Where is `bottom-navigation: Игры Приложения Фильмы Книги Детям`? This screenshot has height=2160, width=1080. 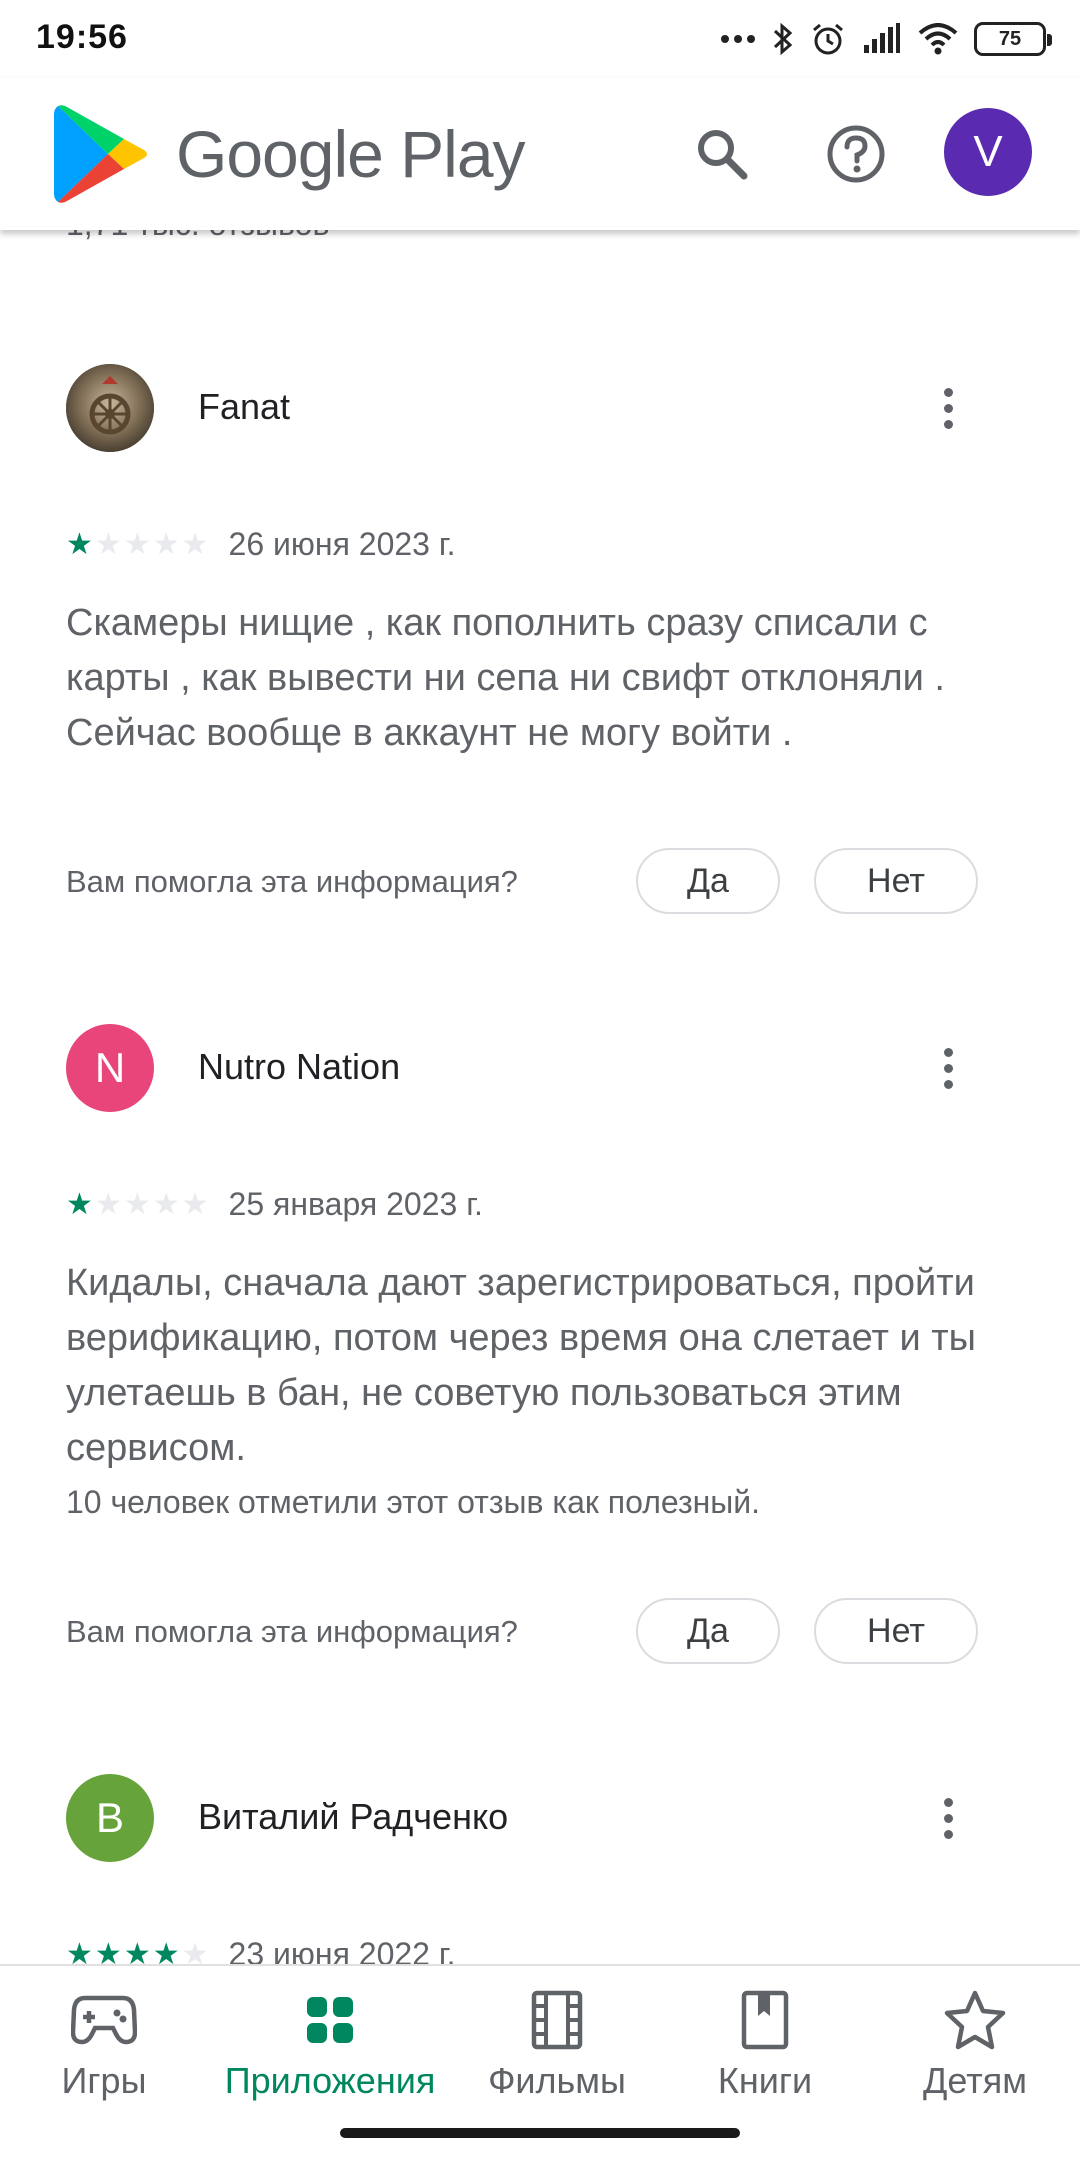
bottom-navigation: Игры Приложения Фильмы Книги Детям is located at coordinates (540, 2041).